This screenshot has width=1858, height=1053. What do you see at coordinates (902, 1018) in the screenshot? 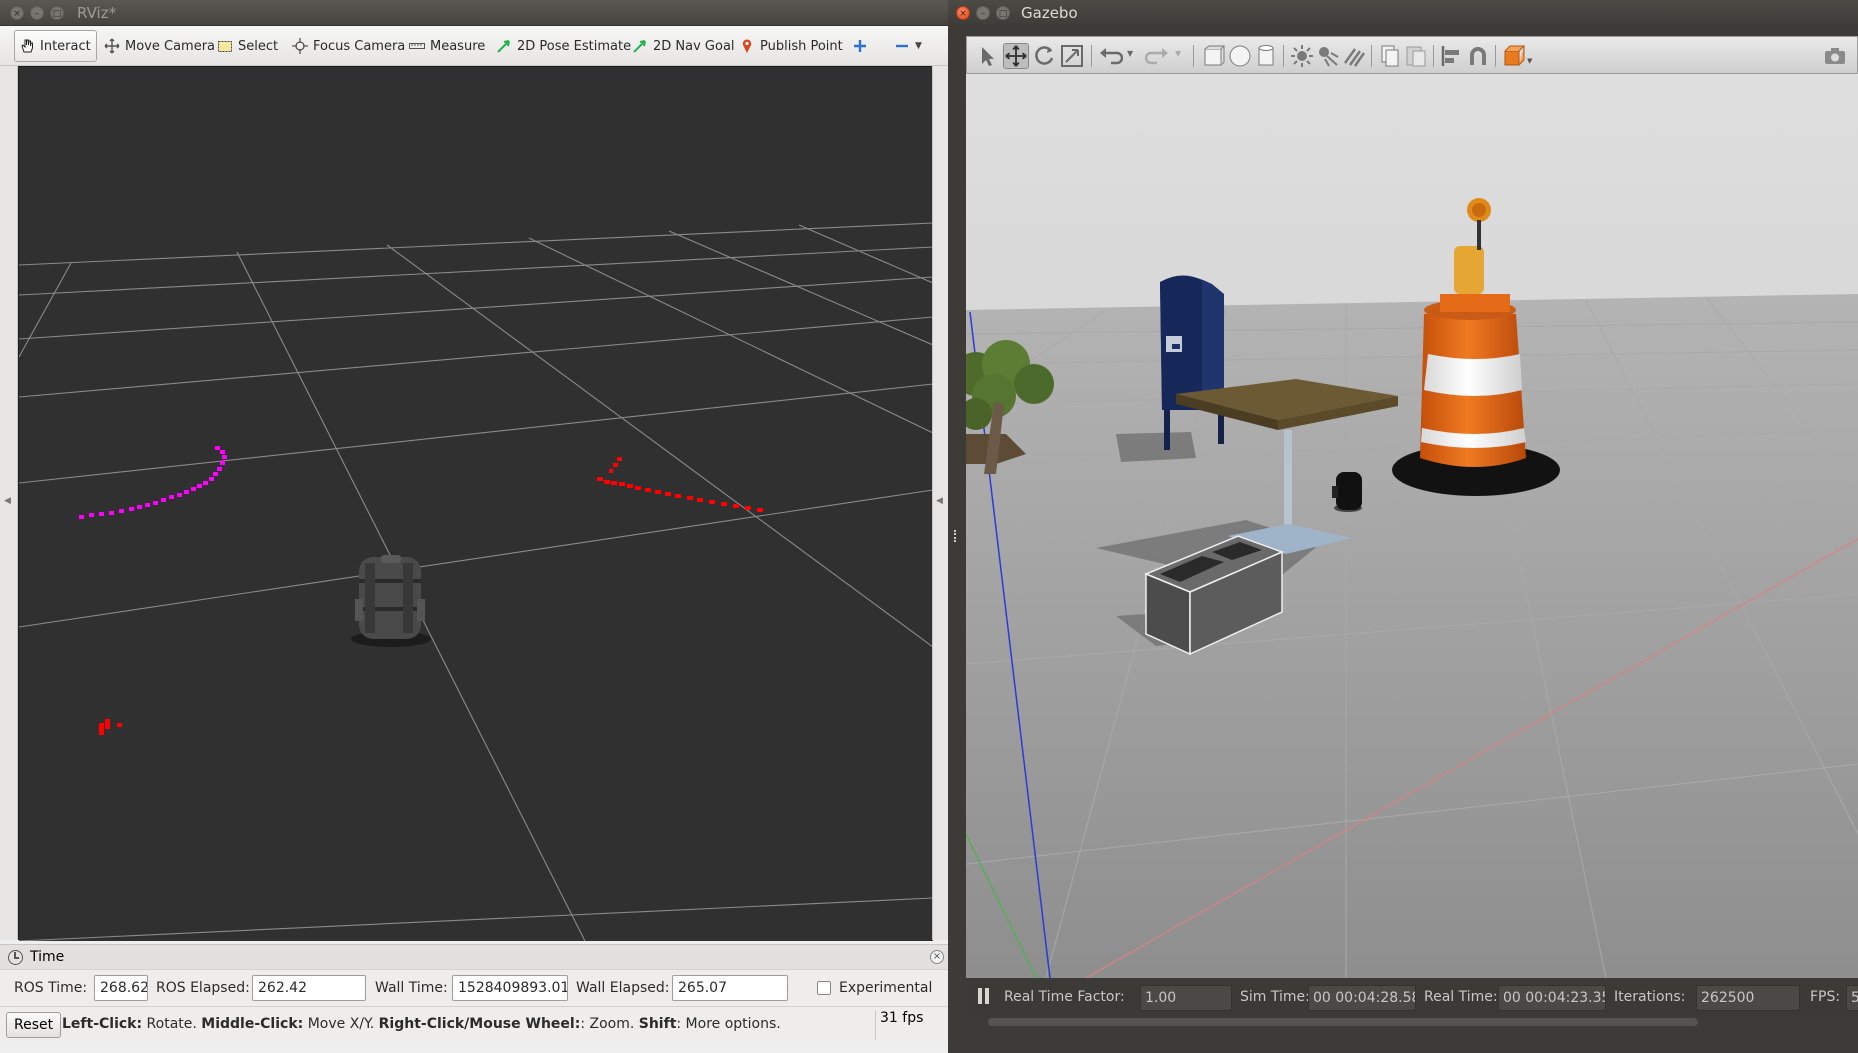
I see `fps-readout: 31 fps` at bounding box center [902, 1018].